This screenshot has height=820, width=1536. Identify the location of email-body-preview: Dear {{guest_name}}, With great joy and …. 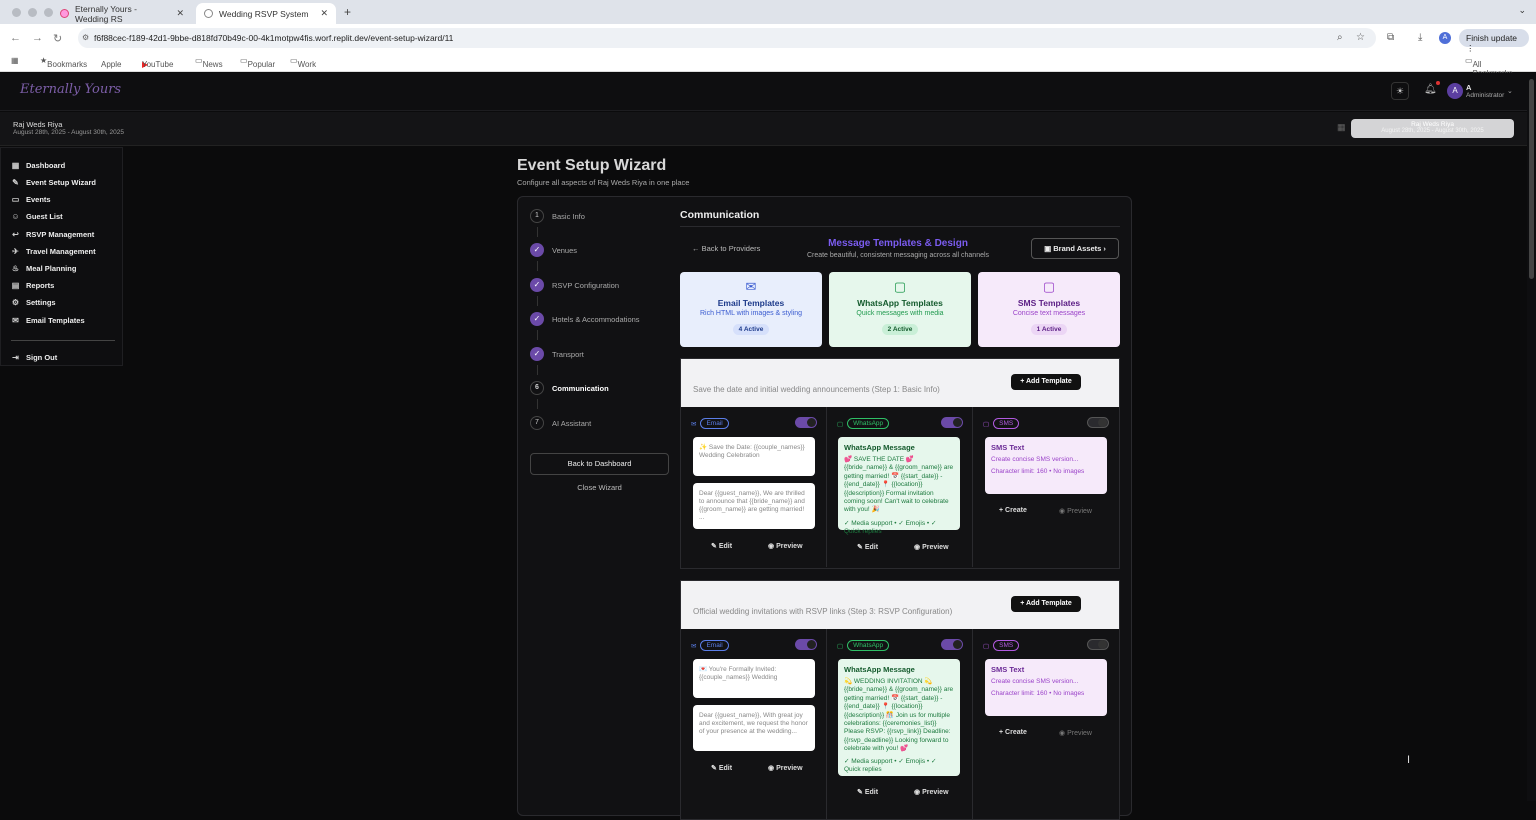
(754, 728).